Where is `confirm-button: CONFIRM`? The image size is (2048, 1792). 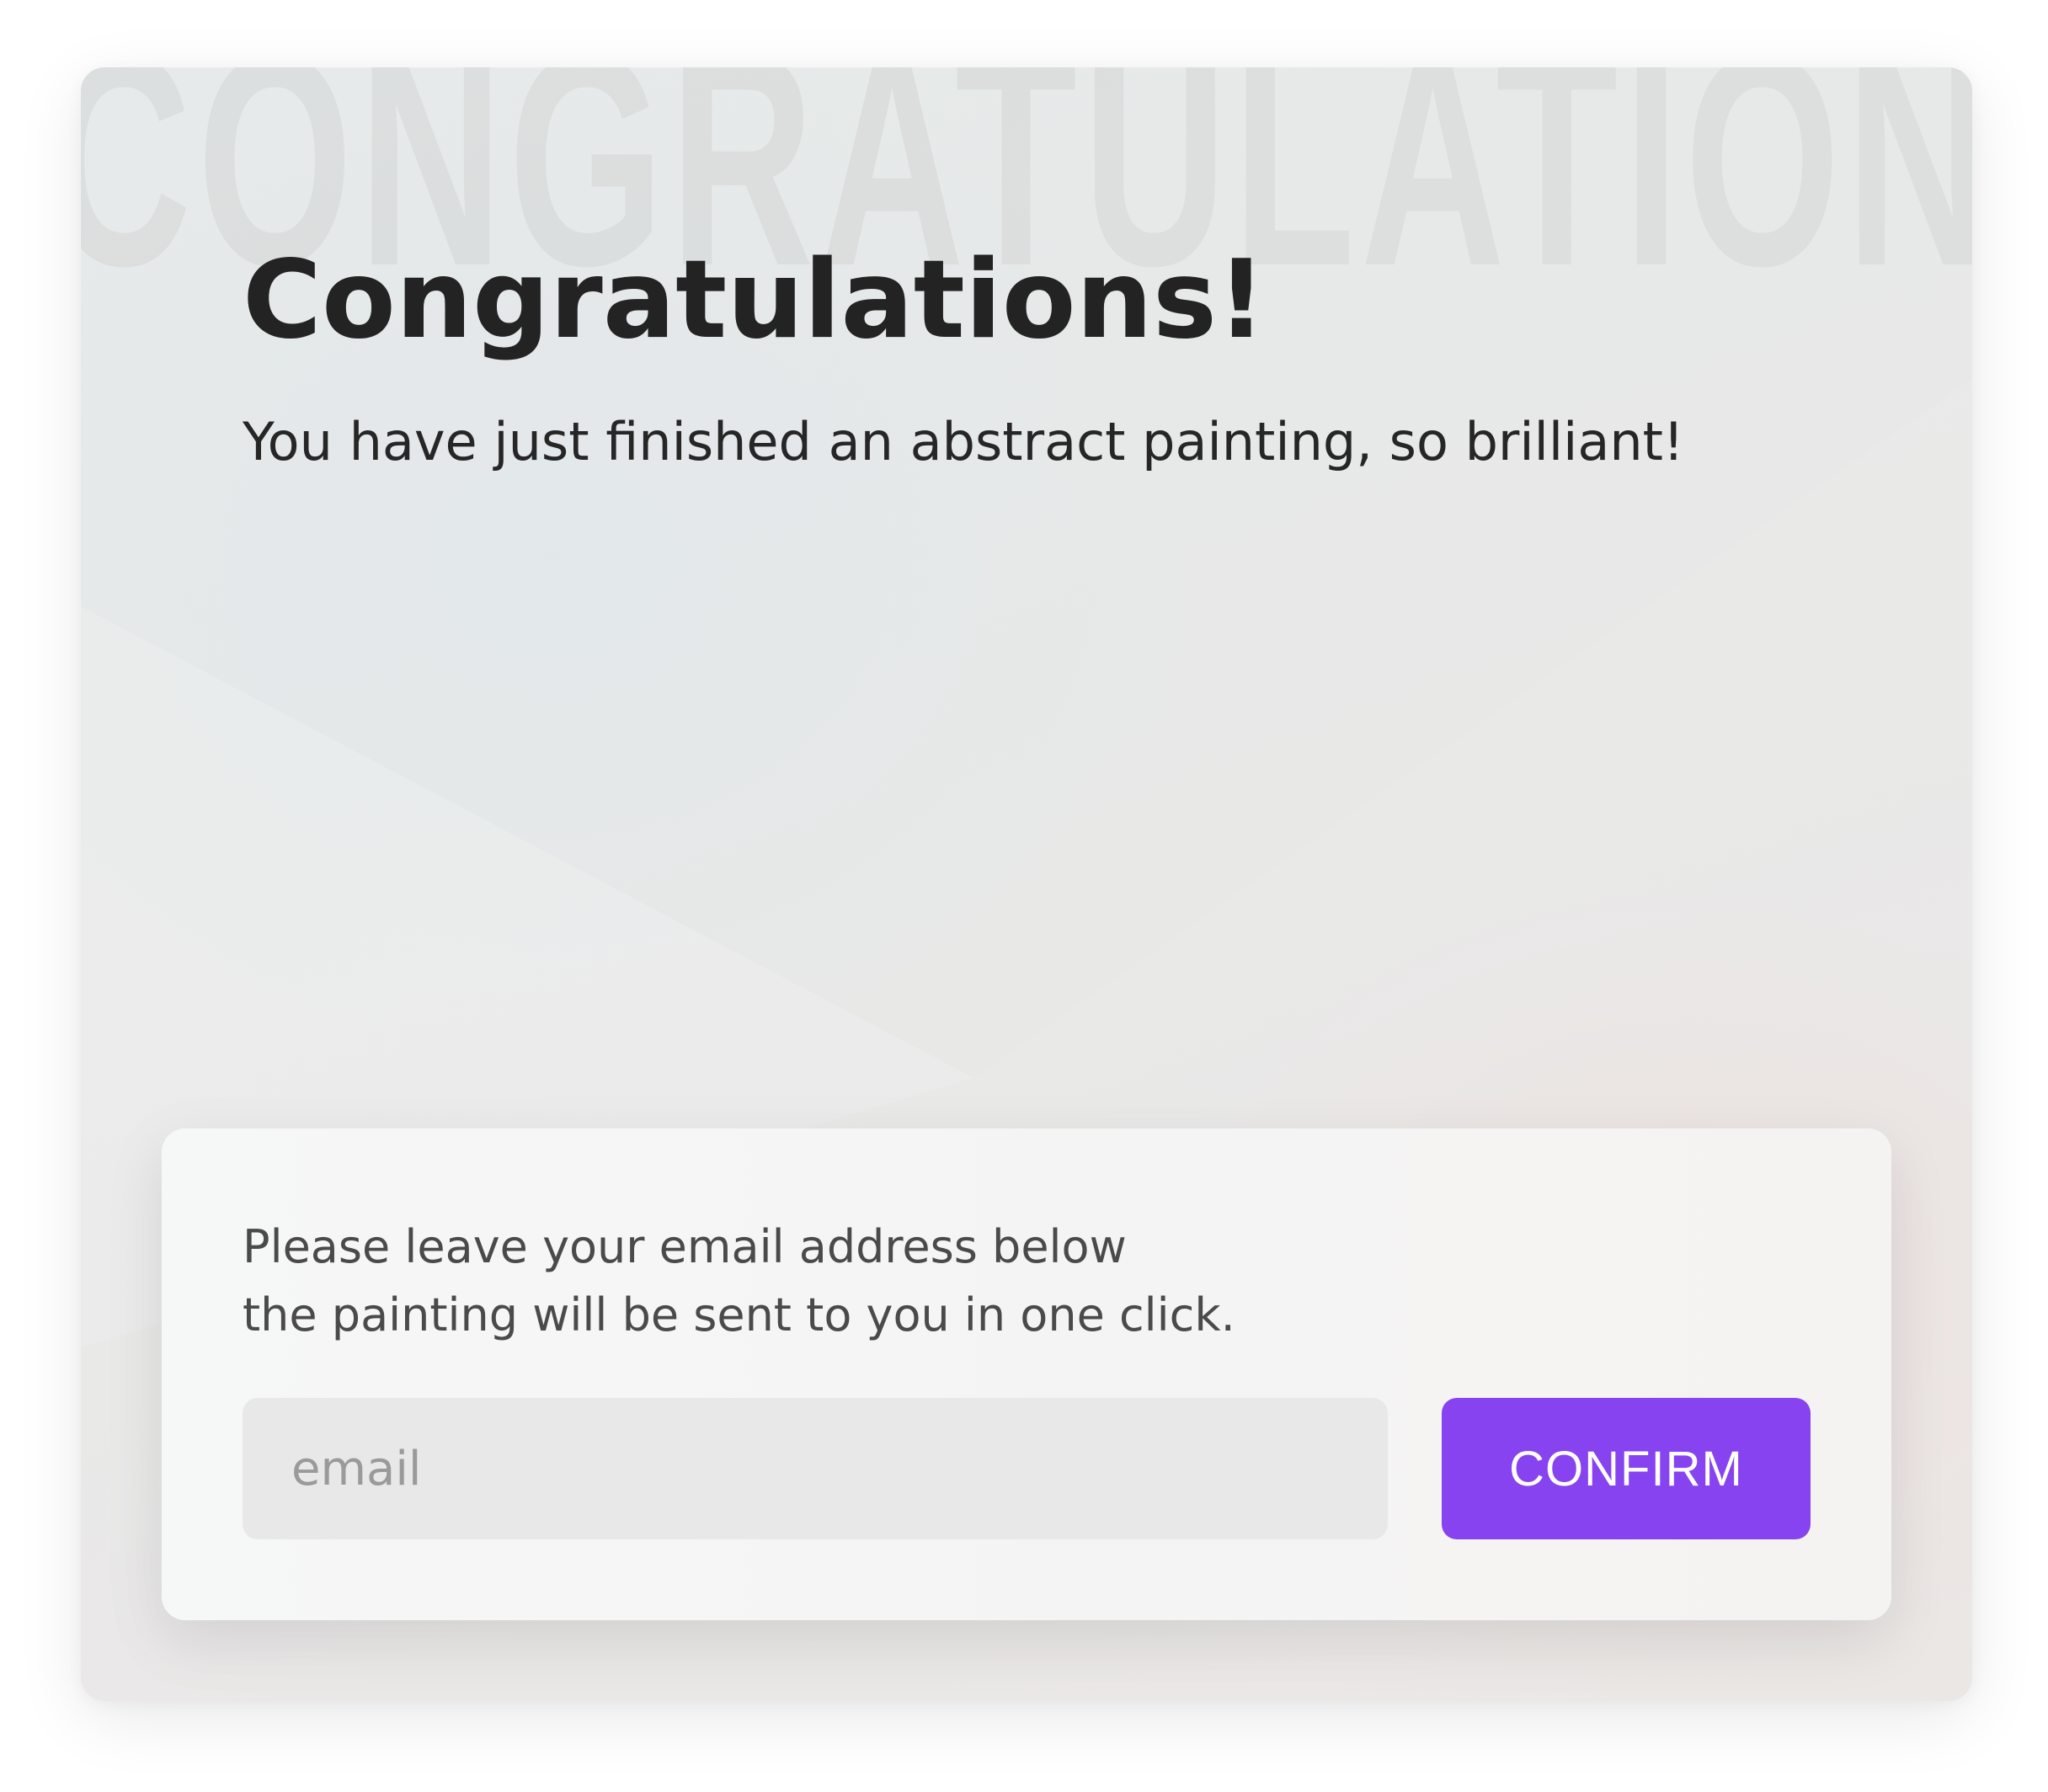
confirm-button: CONFIRM is located at coordinates (1626, 1468).